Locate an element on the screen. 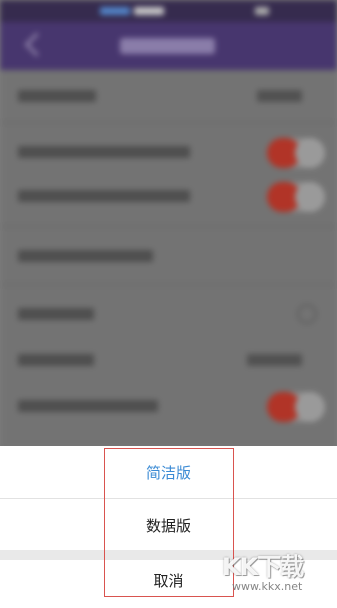  option-simple-version: 简洁版 is located at coordinates (168, 472).